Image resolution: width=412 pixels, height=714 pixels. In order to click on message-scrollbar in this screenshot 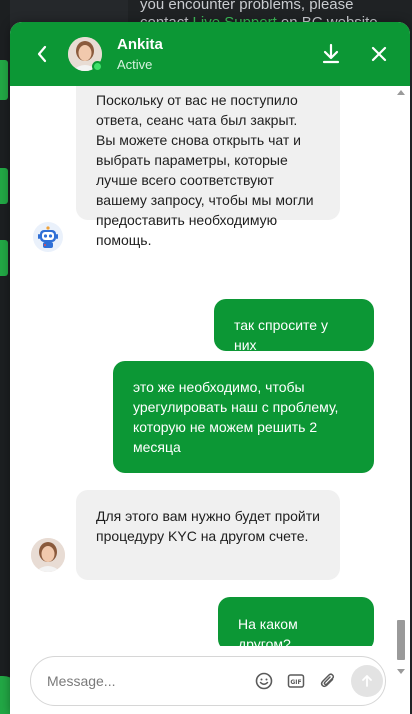, I will do `click(401, 382)`.